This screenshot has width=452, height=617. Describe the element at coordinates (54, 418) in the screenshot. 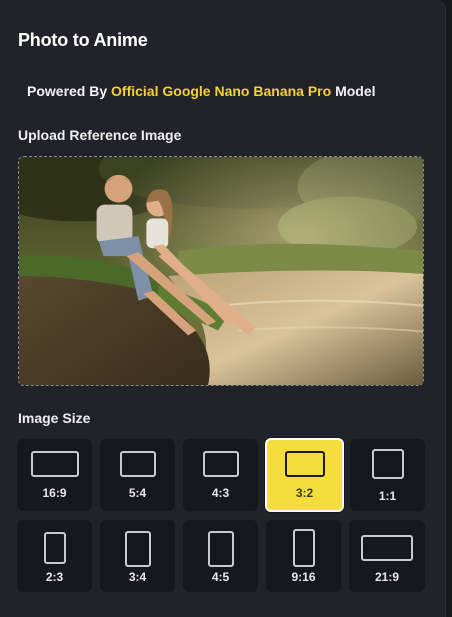

I see `image-size-label: Image Size` at that location.